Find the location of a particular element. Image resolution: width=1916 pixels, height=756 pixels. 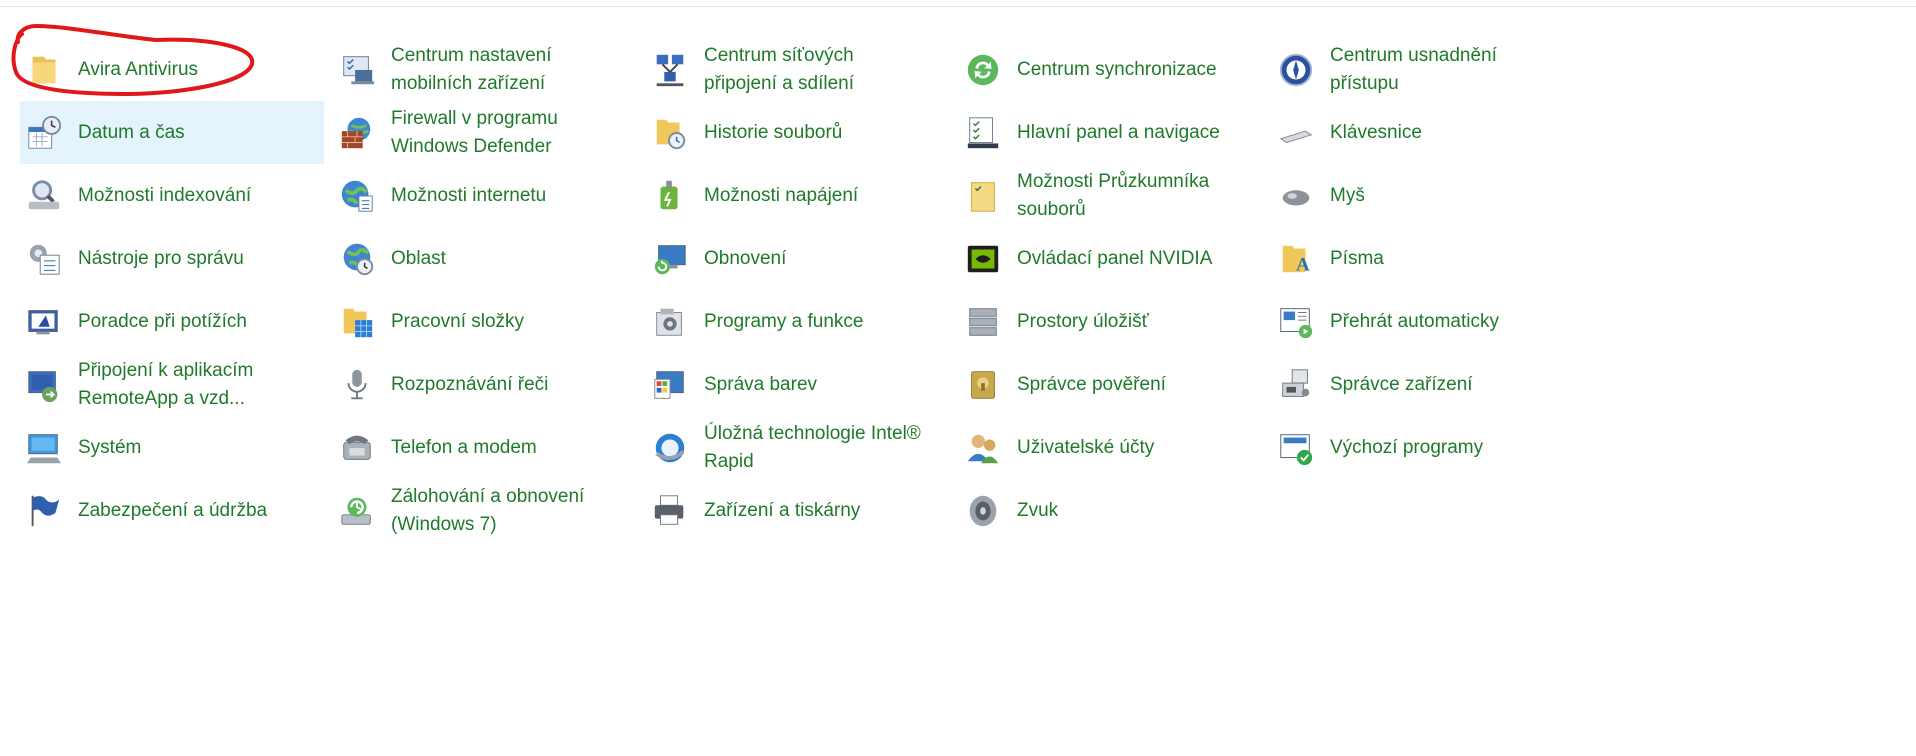

control-panel-item-centrum-usnadneni: Centrum usnadnění přístupu is located at coordinates (1428, 69).